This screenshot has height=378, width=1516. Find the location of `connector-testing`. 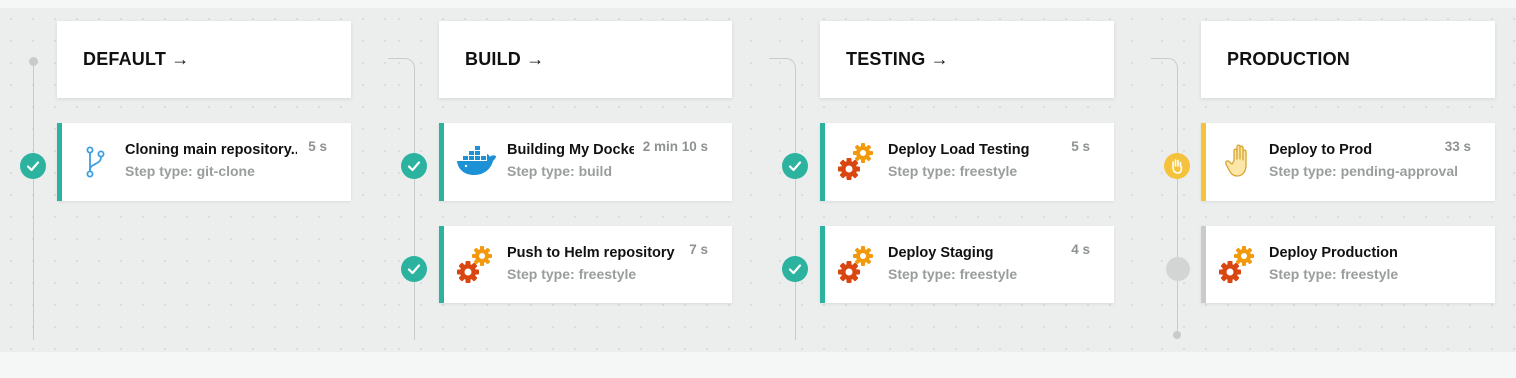

connector-testing is located at coordinates (782, 65).